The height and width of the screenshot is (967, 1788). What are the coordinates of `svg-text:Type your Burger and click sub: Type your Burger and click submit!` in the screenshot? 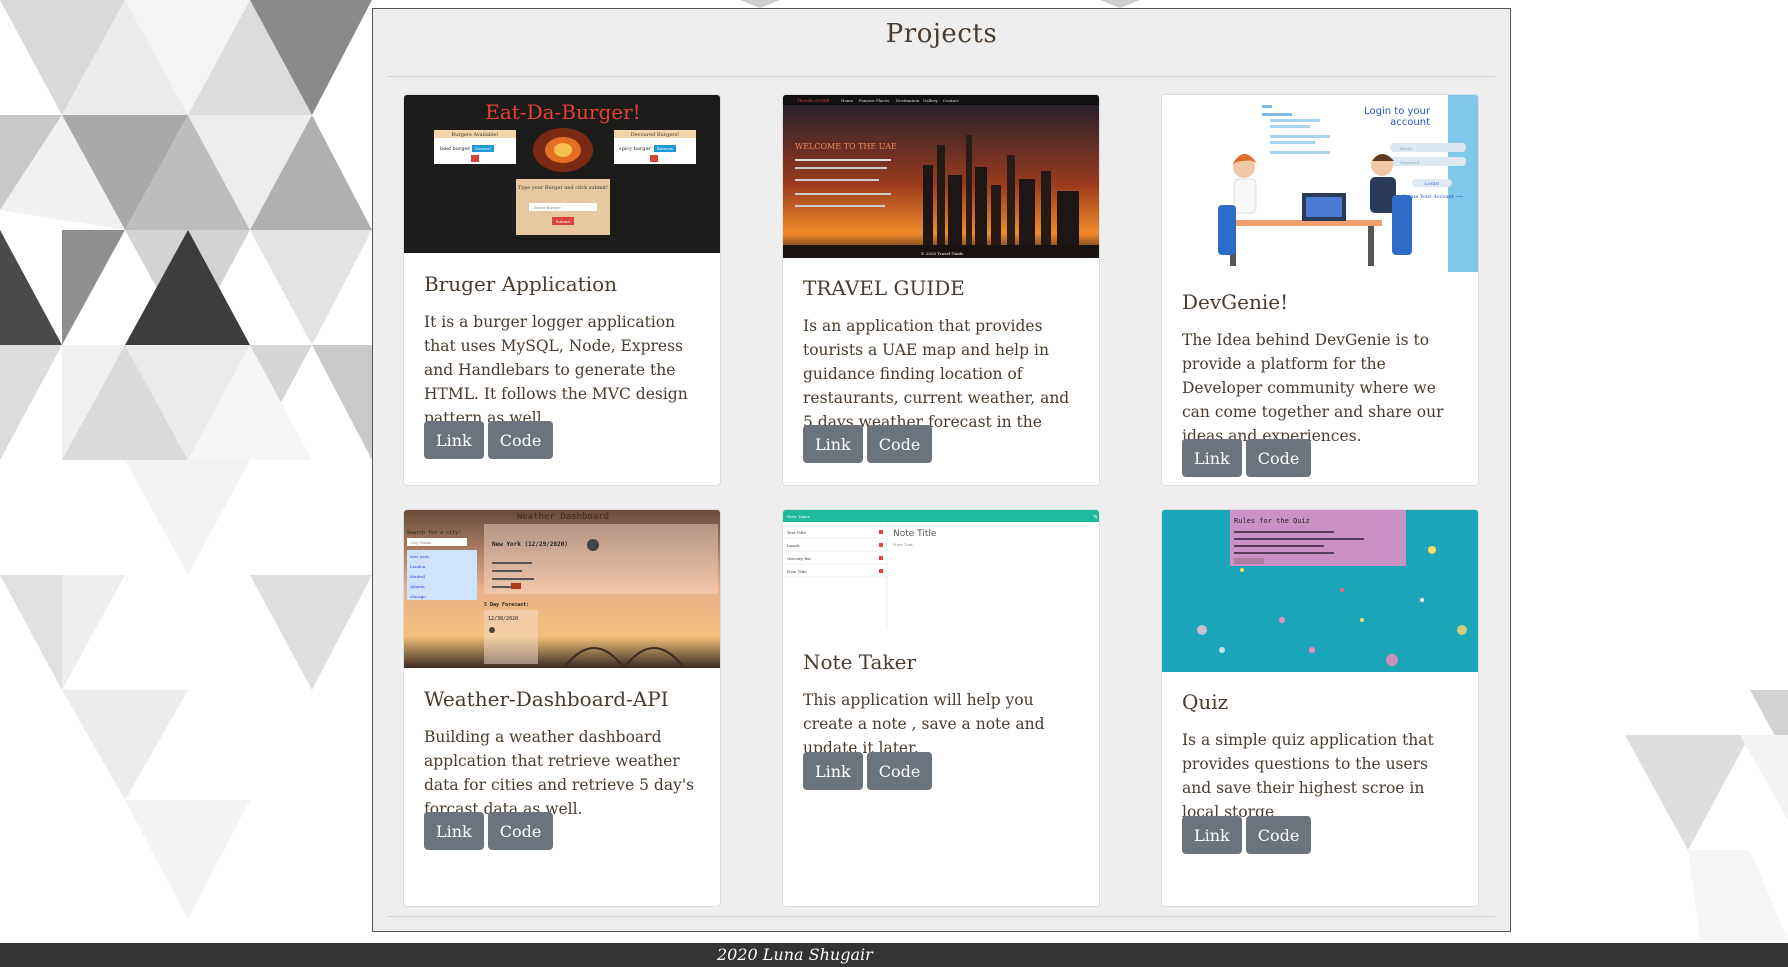 It's located at (563, 188).